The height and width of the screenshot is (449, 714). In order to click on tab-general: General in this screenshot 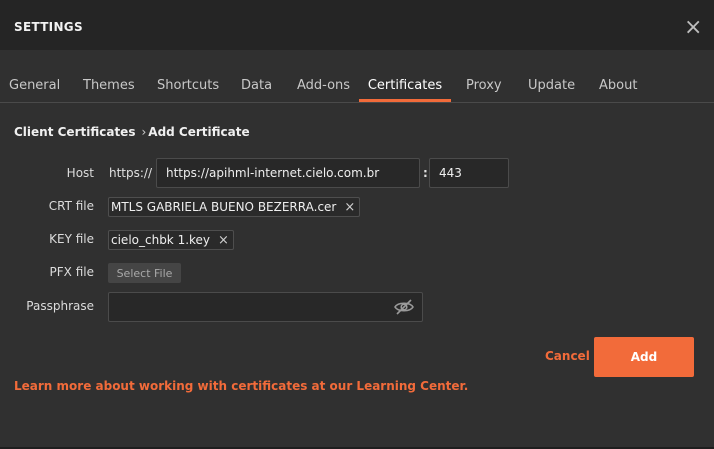, I will do `click(34, 90)`.